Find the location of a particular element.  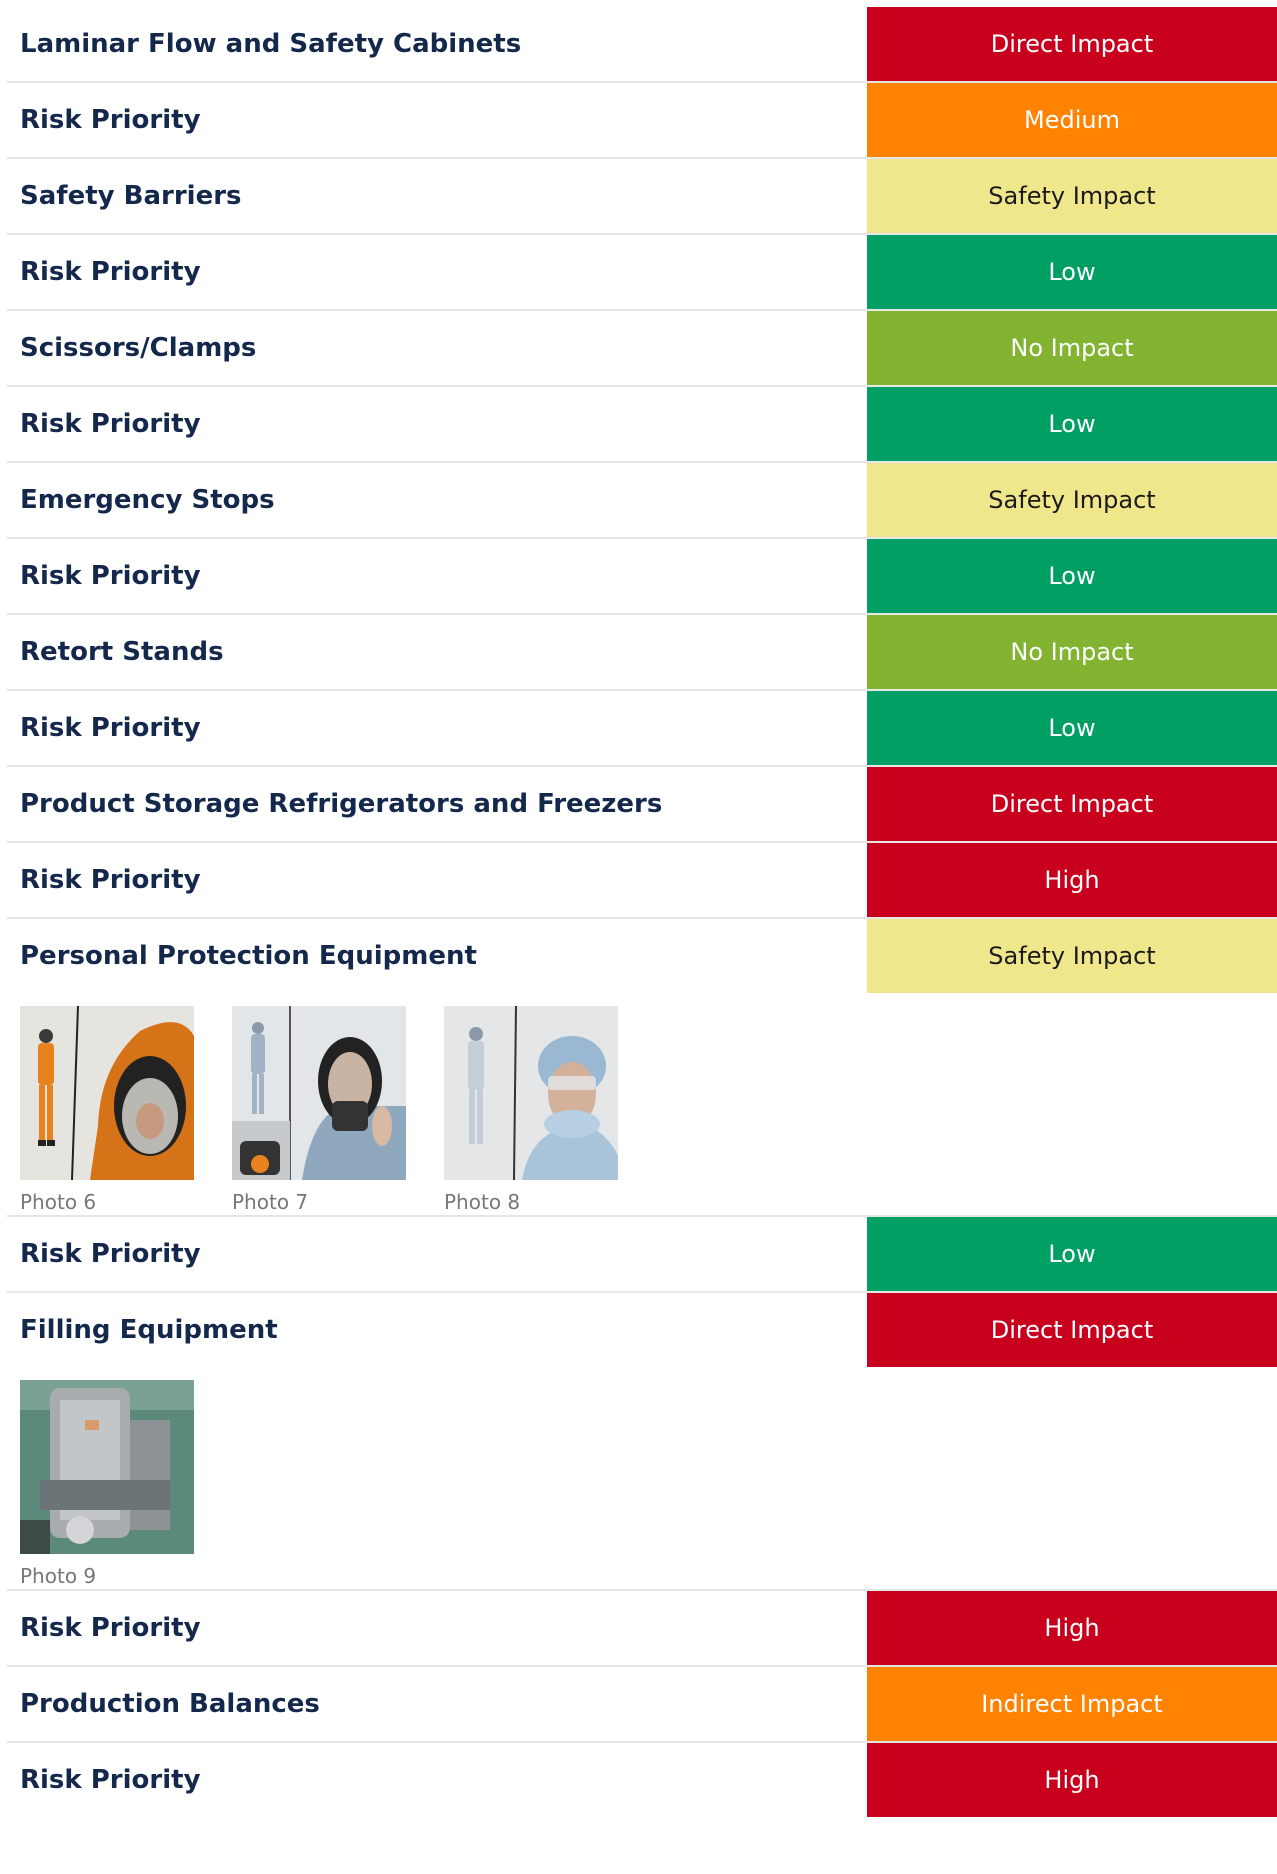

row-label: Emergency Stops is located at coordinates (147, 500).